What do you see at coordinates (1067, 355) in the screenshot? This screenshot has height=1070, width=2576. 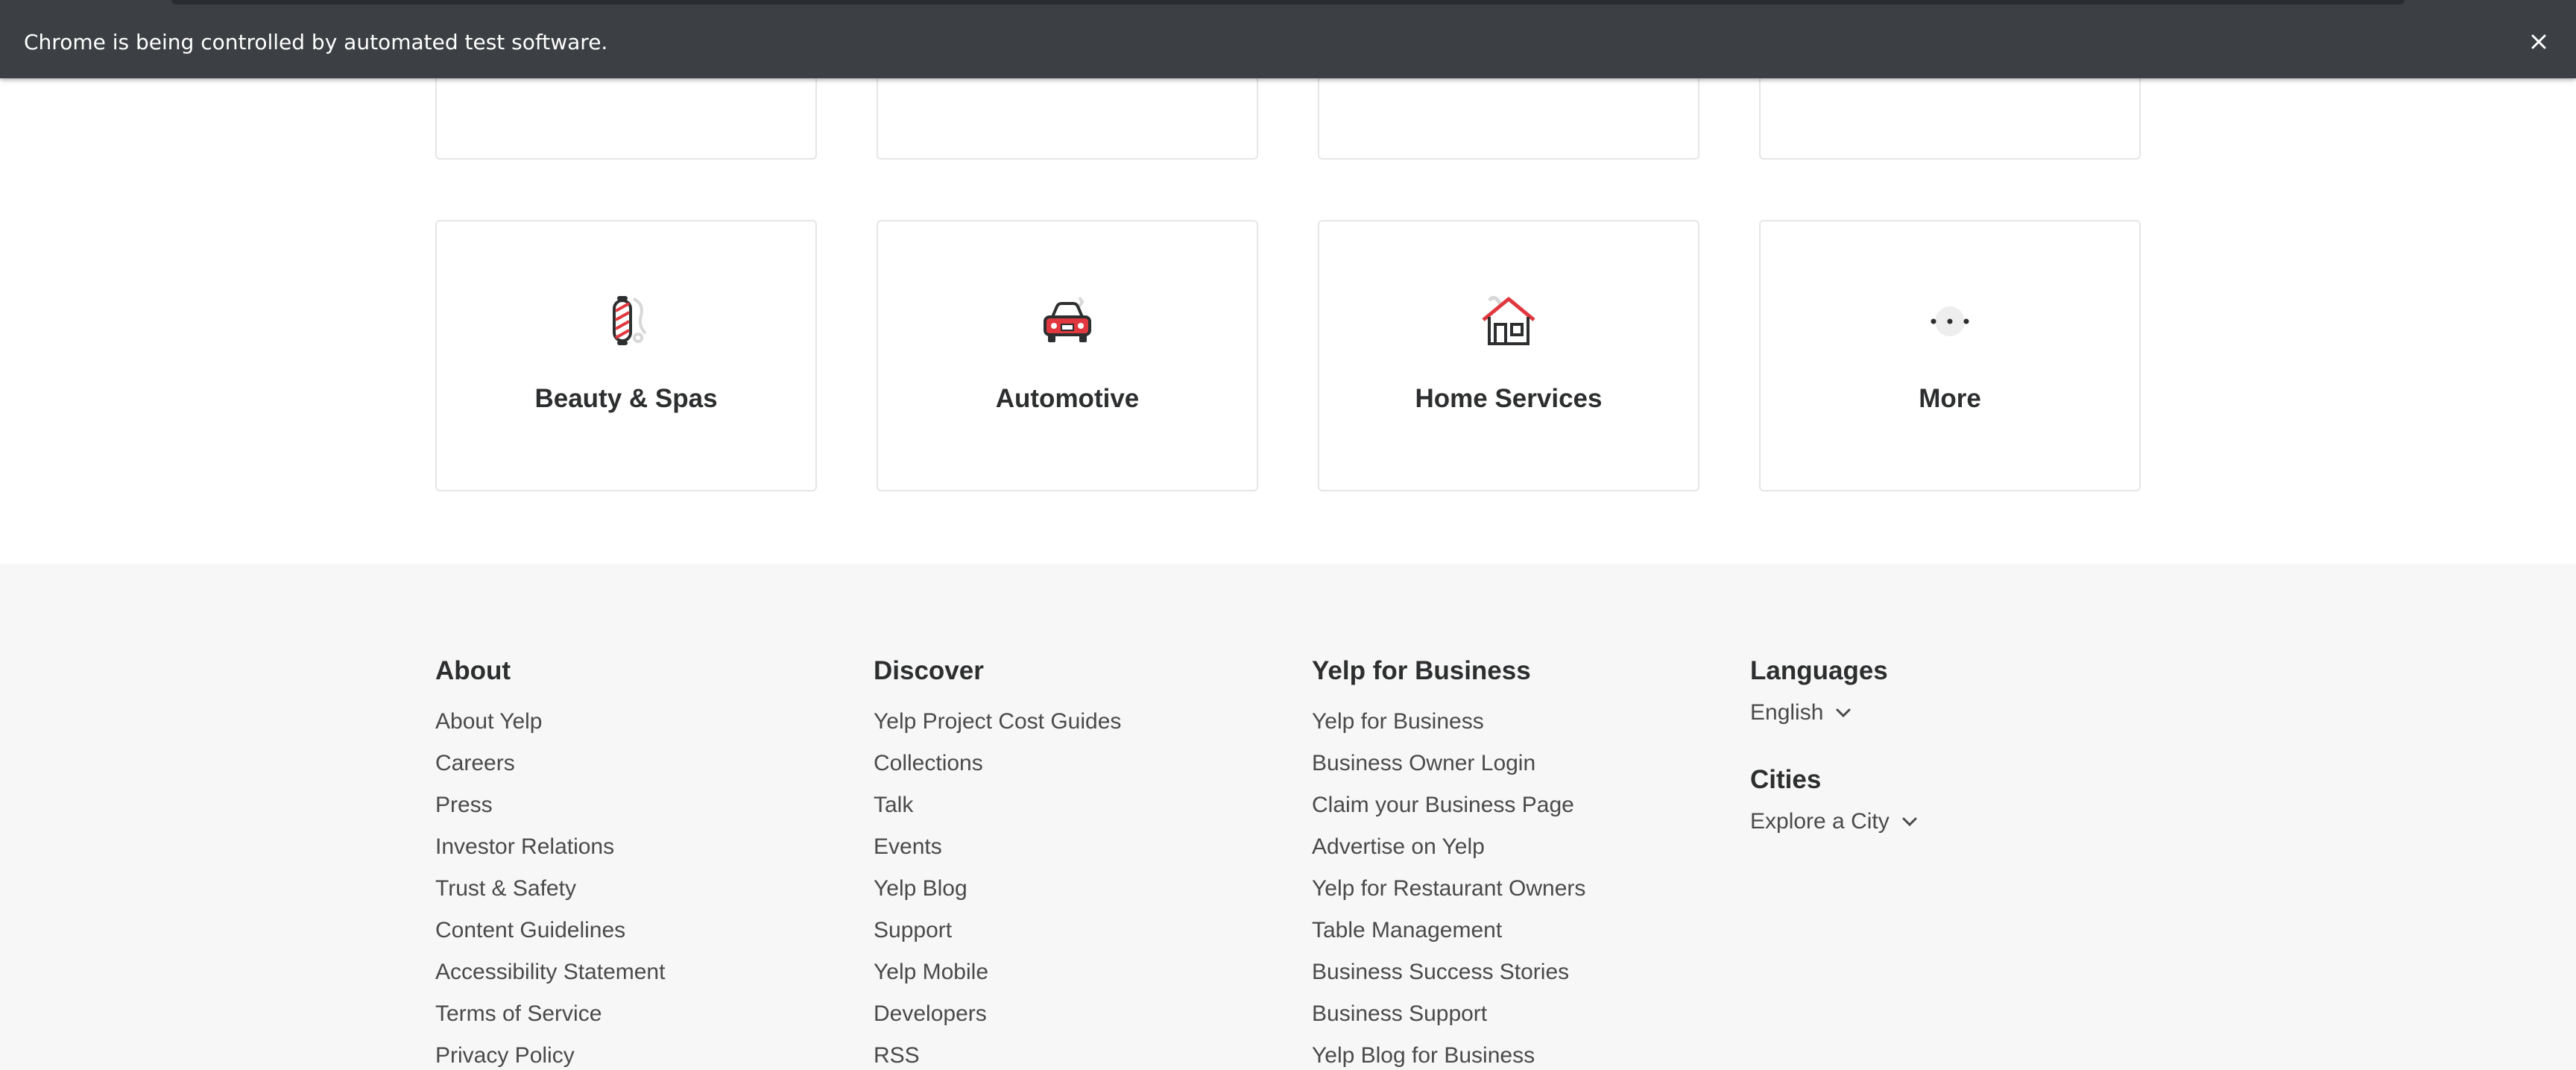 I see `category-card-automotive: Automotive` at bounding box center [1067, 355].